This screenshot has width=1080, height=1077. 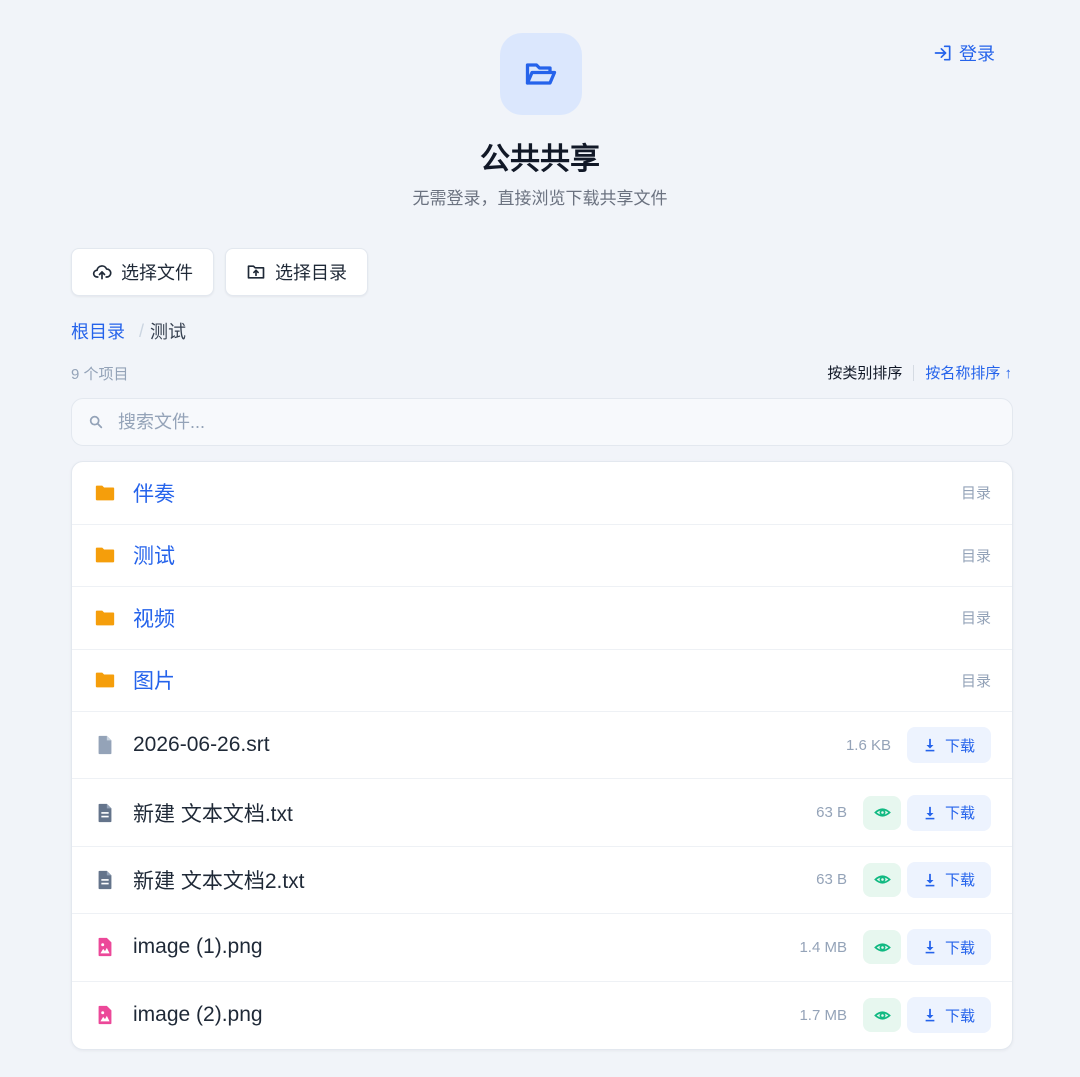 I want to click on sort-by-name-button: 按名称排序 ↑, so click(x=968, y=372).